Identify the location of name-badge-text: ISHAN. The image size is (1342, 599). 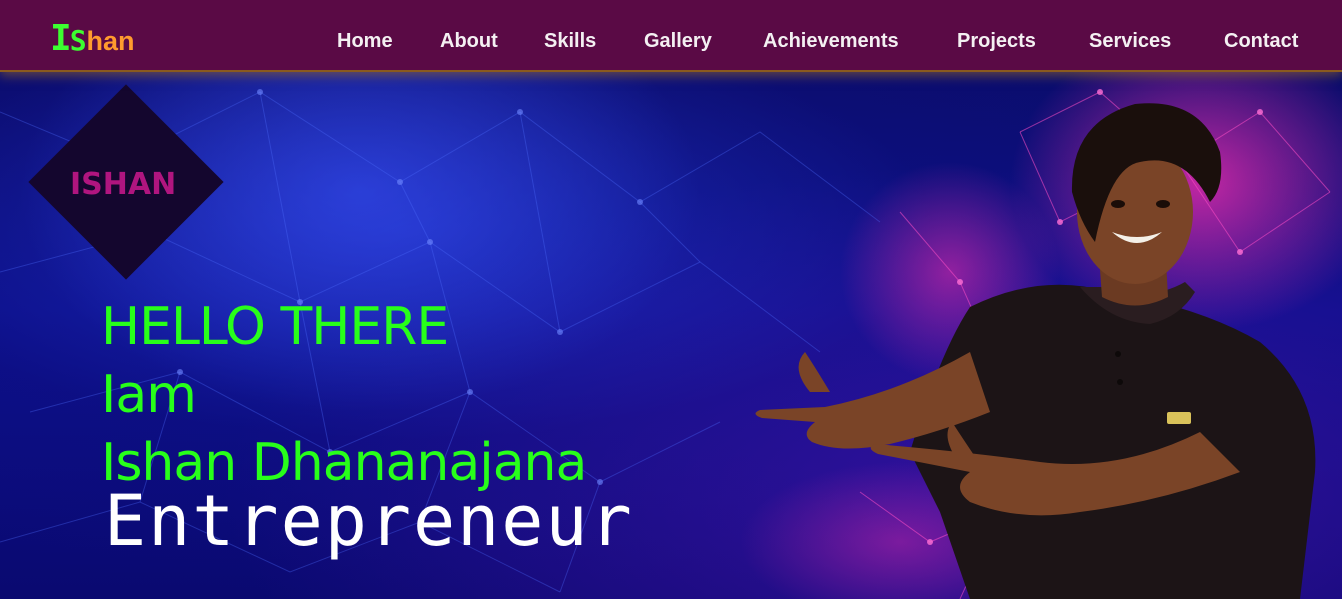
(123, 184).